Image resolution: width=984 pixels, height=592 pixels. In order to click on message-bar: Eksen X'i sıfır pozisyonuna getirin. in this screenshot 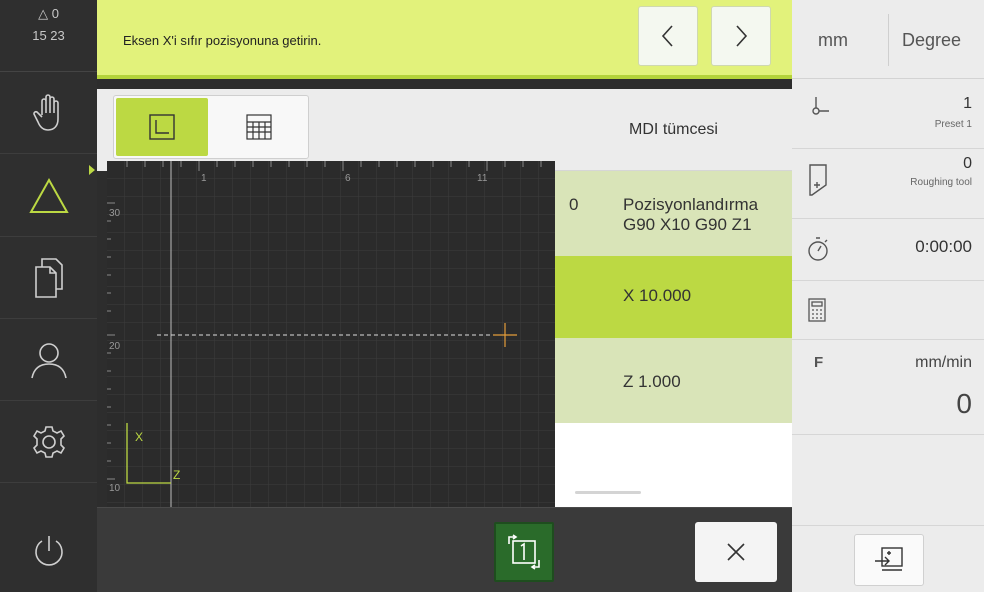, I will do `click(444, 39)`.